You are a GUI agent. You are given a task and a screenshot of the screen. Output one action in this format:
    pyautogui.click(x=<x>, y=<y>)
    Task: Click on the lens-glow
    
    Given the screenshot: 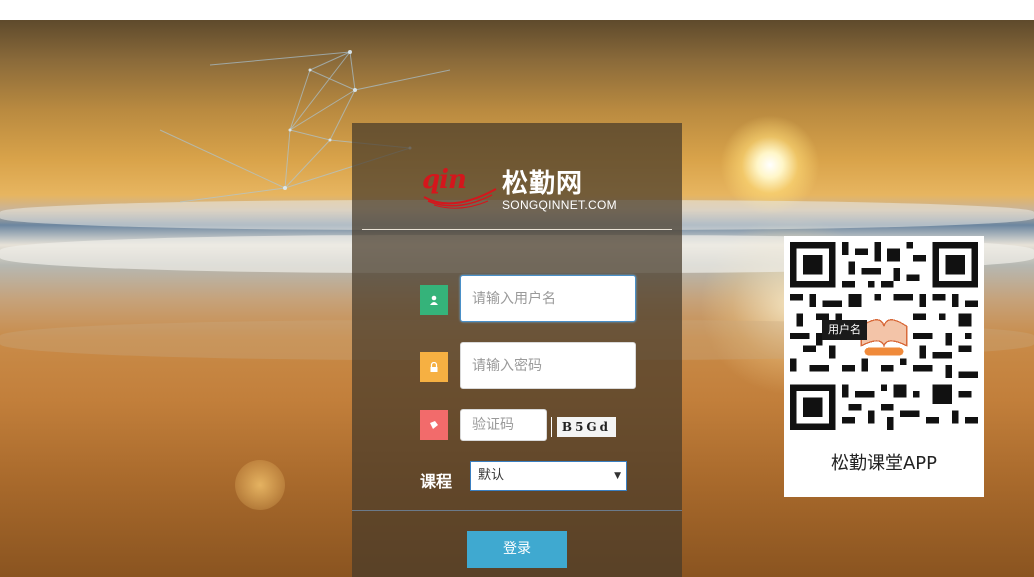 What is the action you would take?
    pyautogui.click(x=260, y=485)
    